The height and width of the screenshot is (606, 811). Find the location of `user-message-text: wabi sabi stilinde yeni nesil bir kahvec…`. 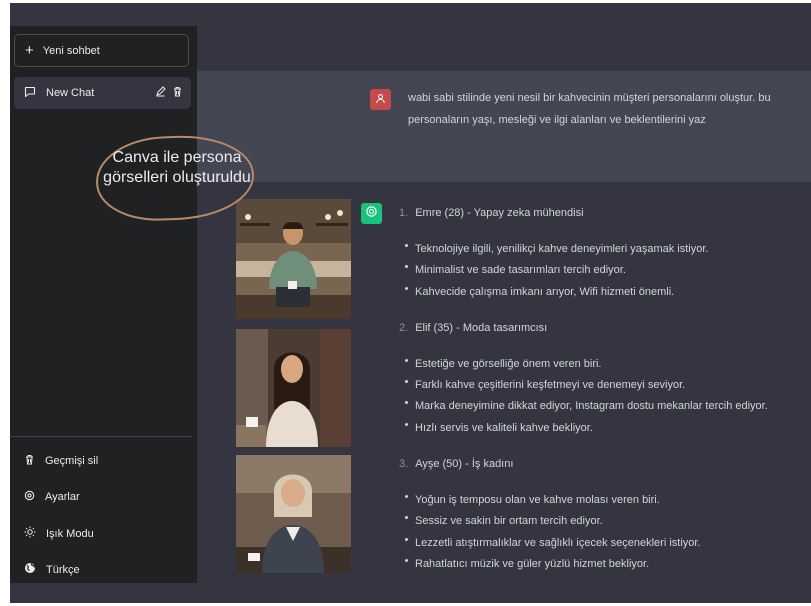

user-message-text: wabi sabi stilinde yeni nesil bir kahvec… is located at coordinates (589, 109).